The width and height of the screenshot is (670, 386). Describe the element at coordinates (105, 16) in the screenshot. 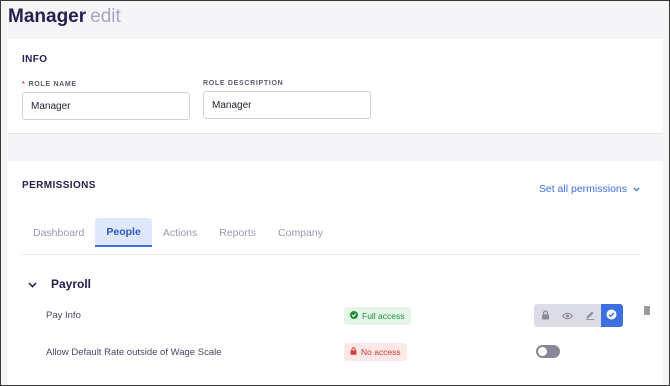

I see `page-mode: edit` at that location.